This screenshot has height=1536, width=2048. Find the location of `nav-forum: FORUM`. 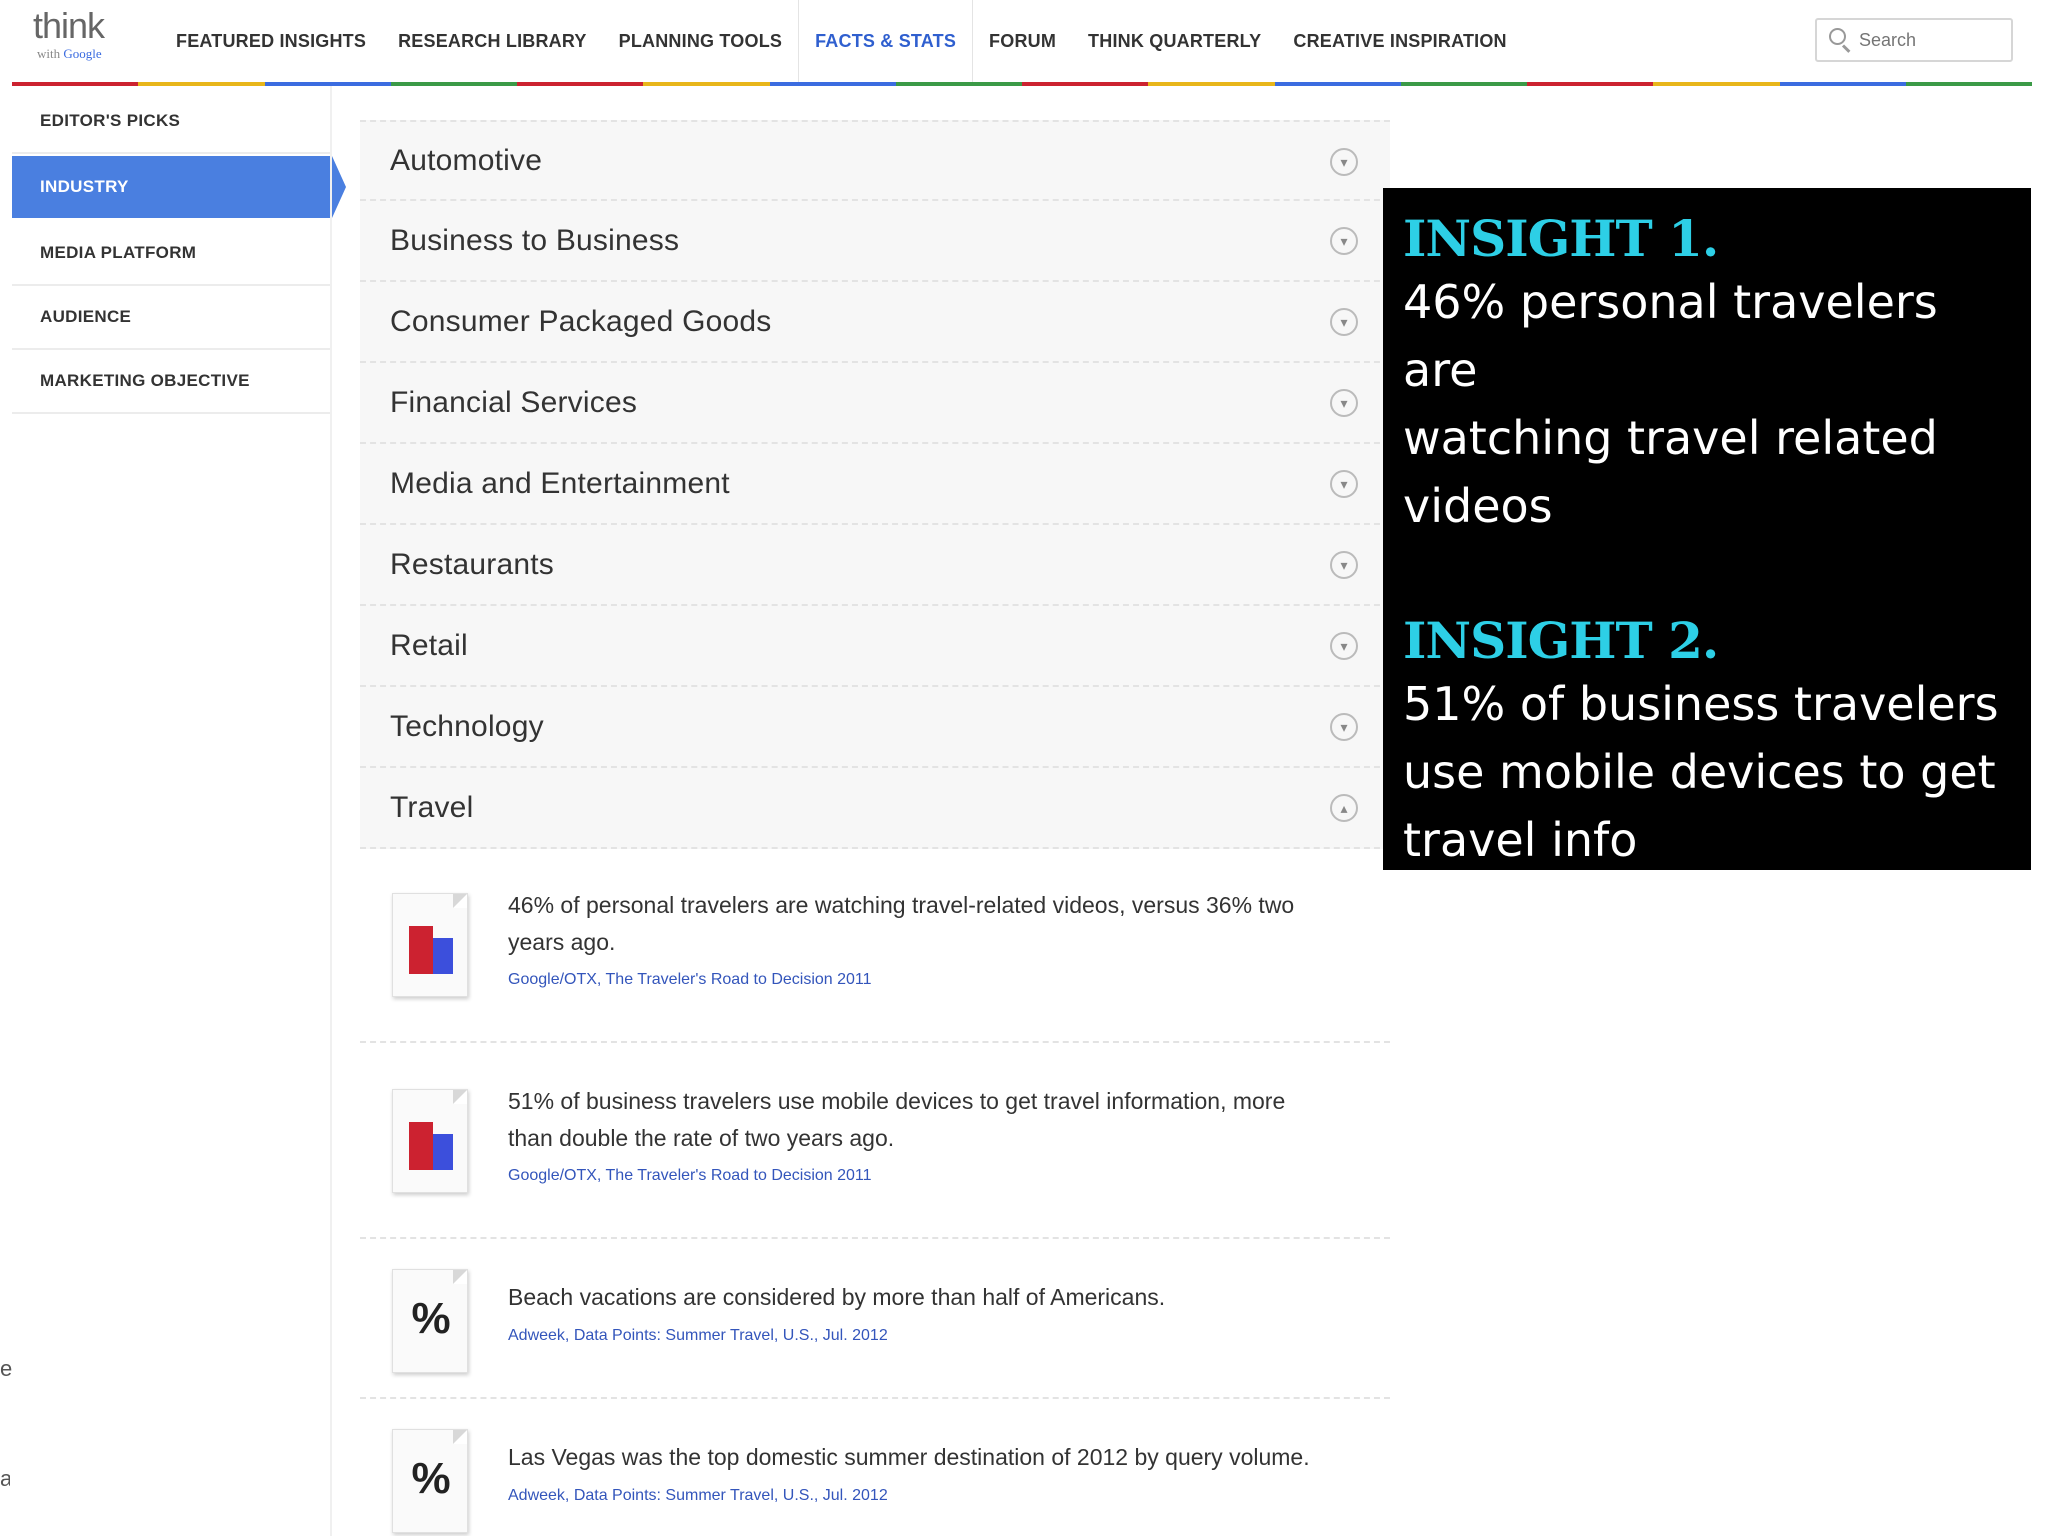

nav-forum: FORUM is located at coordinates (1022, 41).